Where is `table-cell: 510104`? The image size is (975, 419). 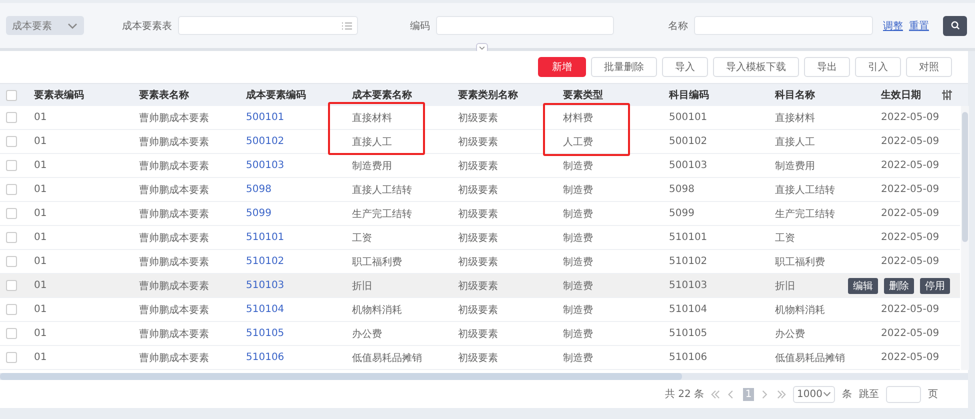 table-cell: 510104 is located at coordinates (688, 309).